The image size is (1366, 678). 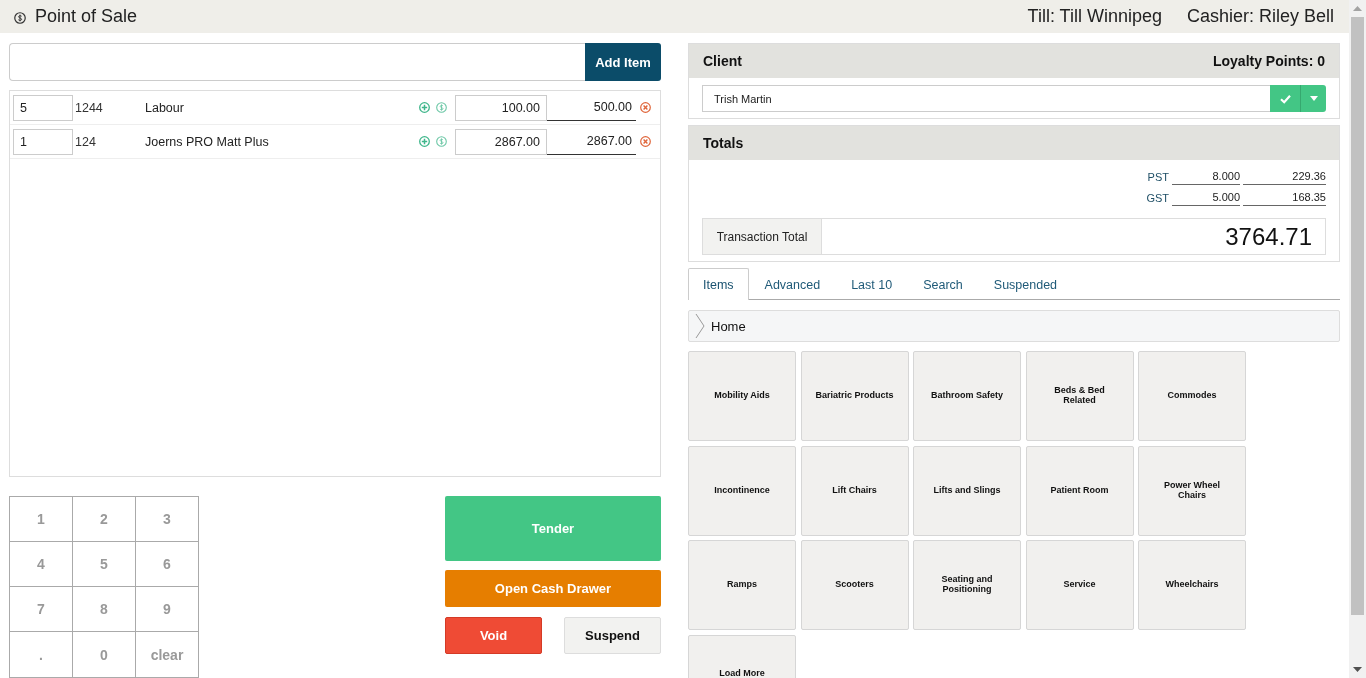 What do you see at coordinates (742, 656) in the screenshot?
I see `load-more-tile: Load More` at bounding box center [742, 656].